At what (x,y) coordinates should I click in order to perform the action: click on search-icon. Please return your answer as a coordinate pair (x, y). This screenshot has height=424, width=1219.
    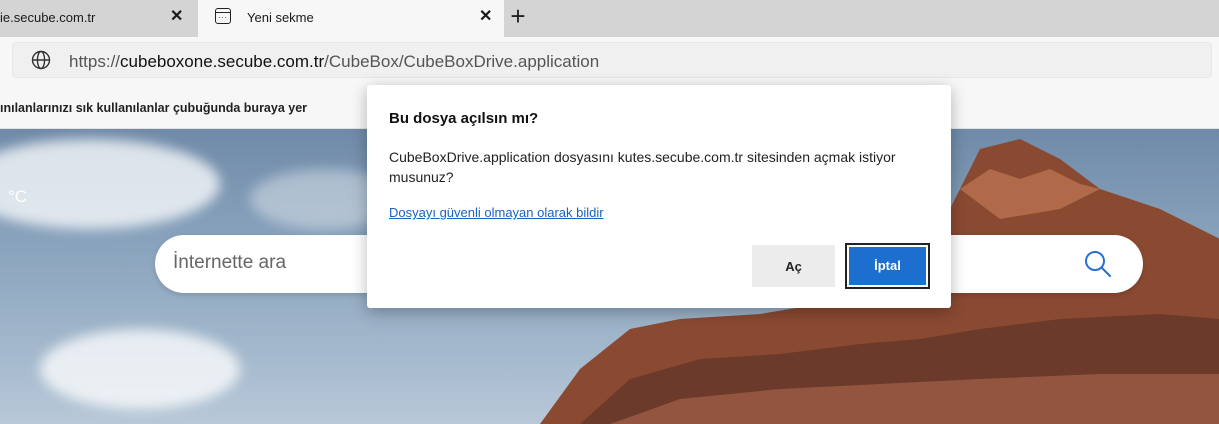
    Looking at the image, I should click on (1098, 264).